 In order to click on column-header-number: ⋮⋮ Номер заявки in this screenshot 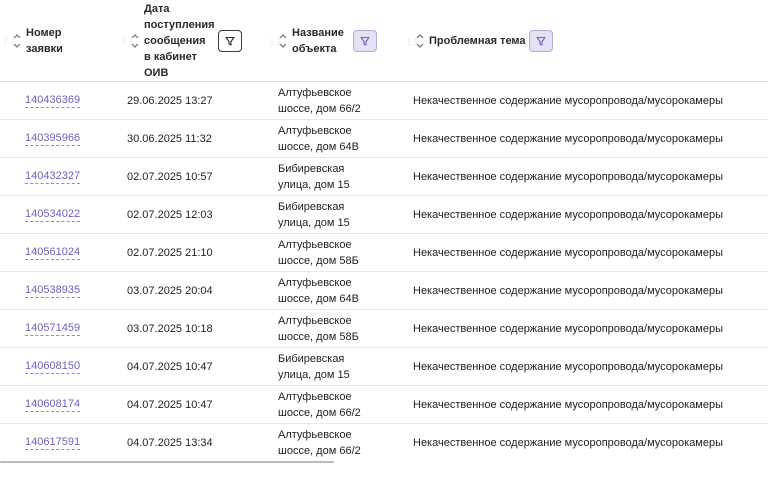, I will do `click(32, 40)`.